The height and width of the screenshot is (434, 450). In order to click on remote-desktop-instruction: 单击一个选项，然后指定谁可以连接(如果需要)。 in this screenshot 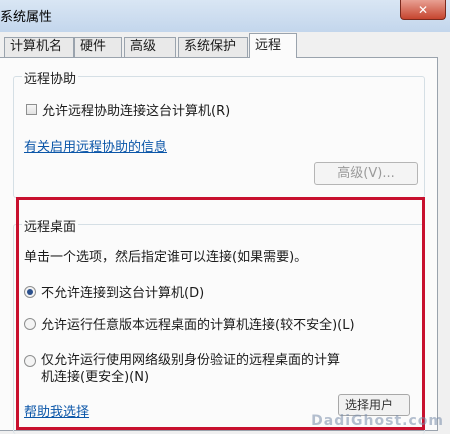, I will do `click(166, 257)`.